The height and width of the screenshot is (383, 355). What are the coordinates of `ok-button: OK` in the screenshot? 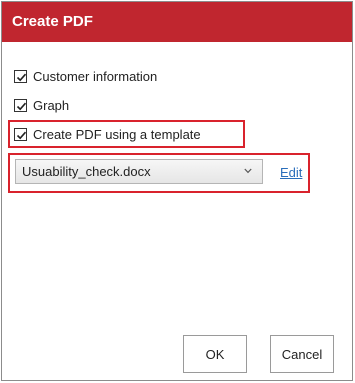 It's located at (215, 354).